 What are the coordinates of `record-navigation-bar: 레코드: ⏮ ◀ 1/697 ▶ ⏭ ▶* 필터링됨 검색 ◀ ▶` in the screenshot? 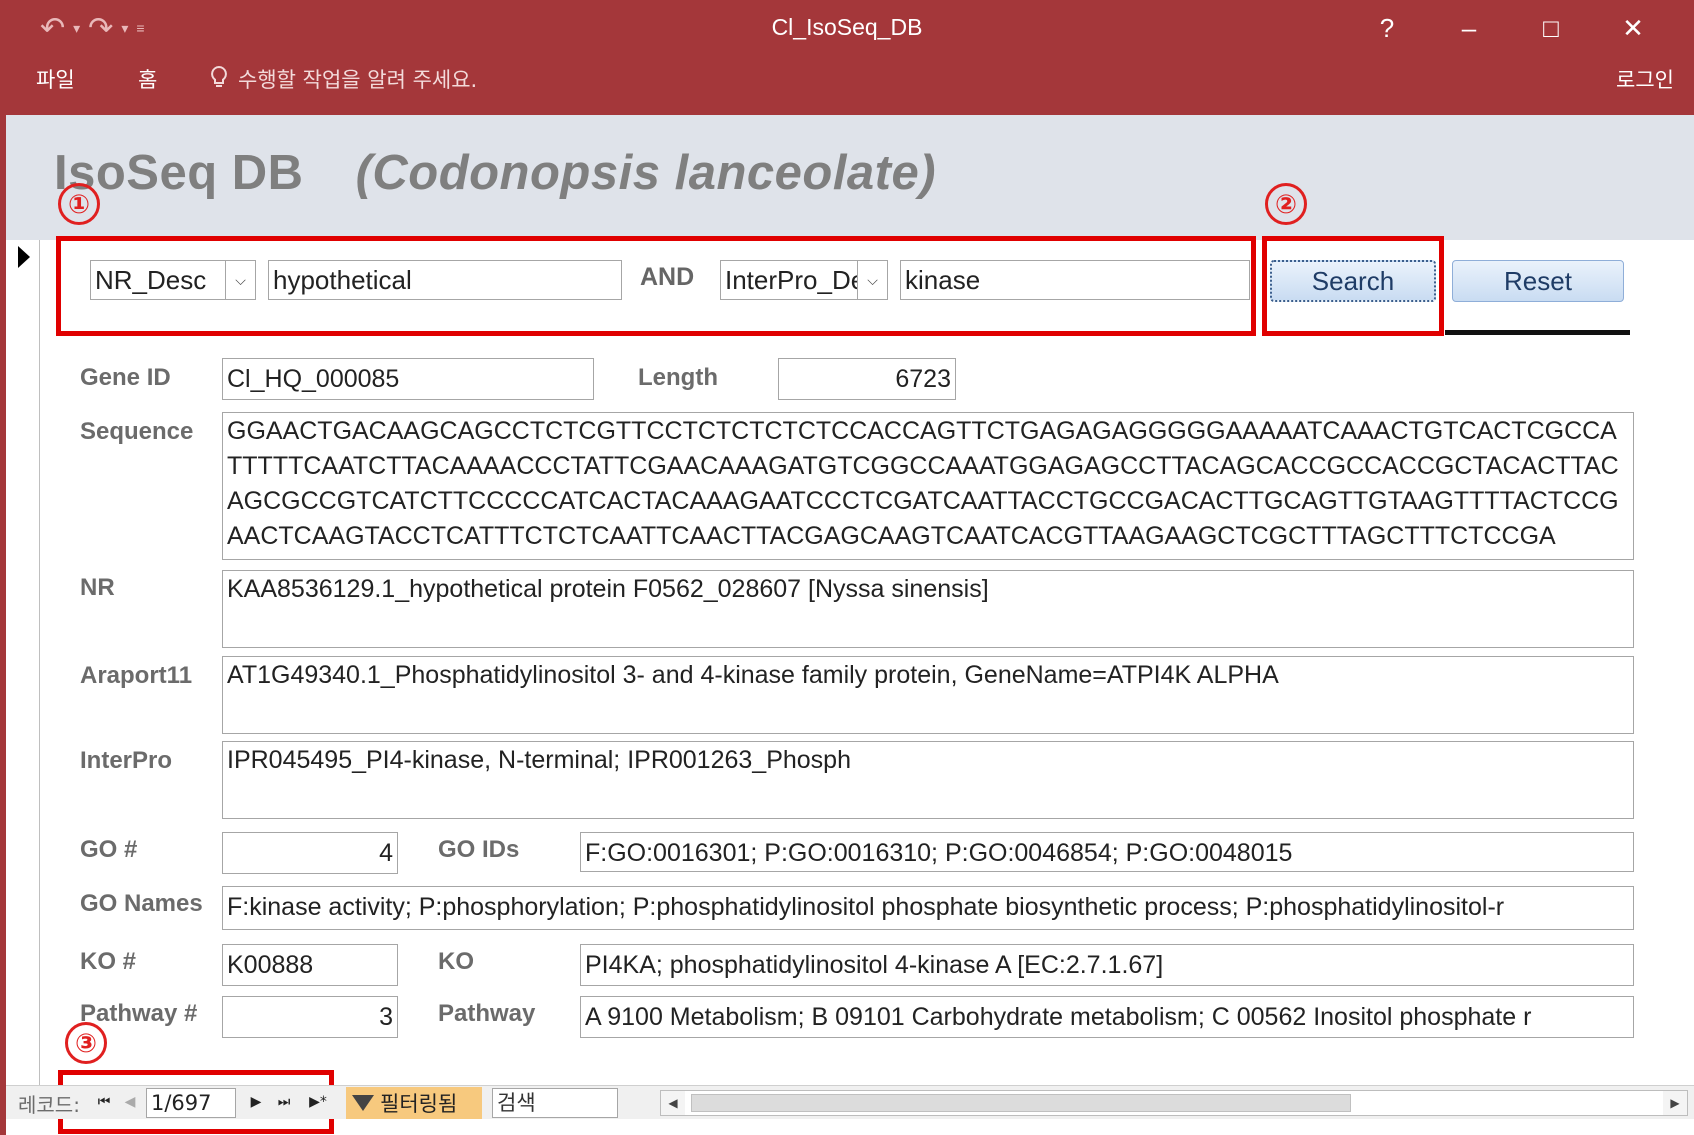 It's located at (850, 1102).